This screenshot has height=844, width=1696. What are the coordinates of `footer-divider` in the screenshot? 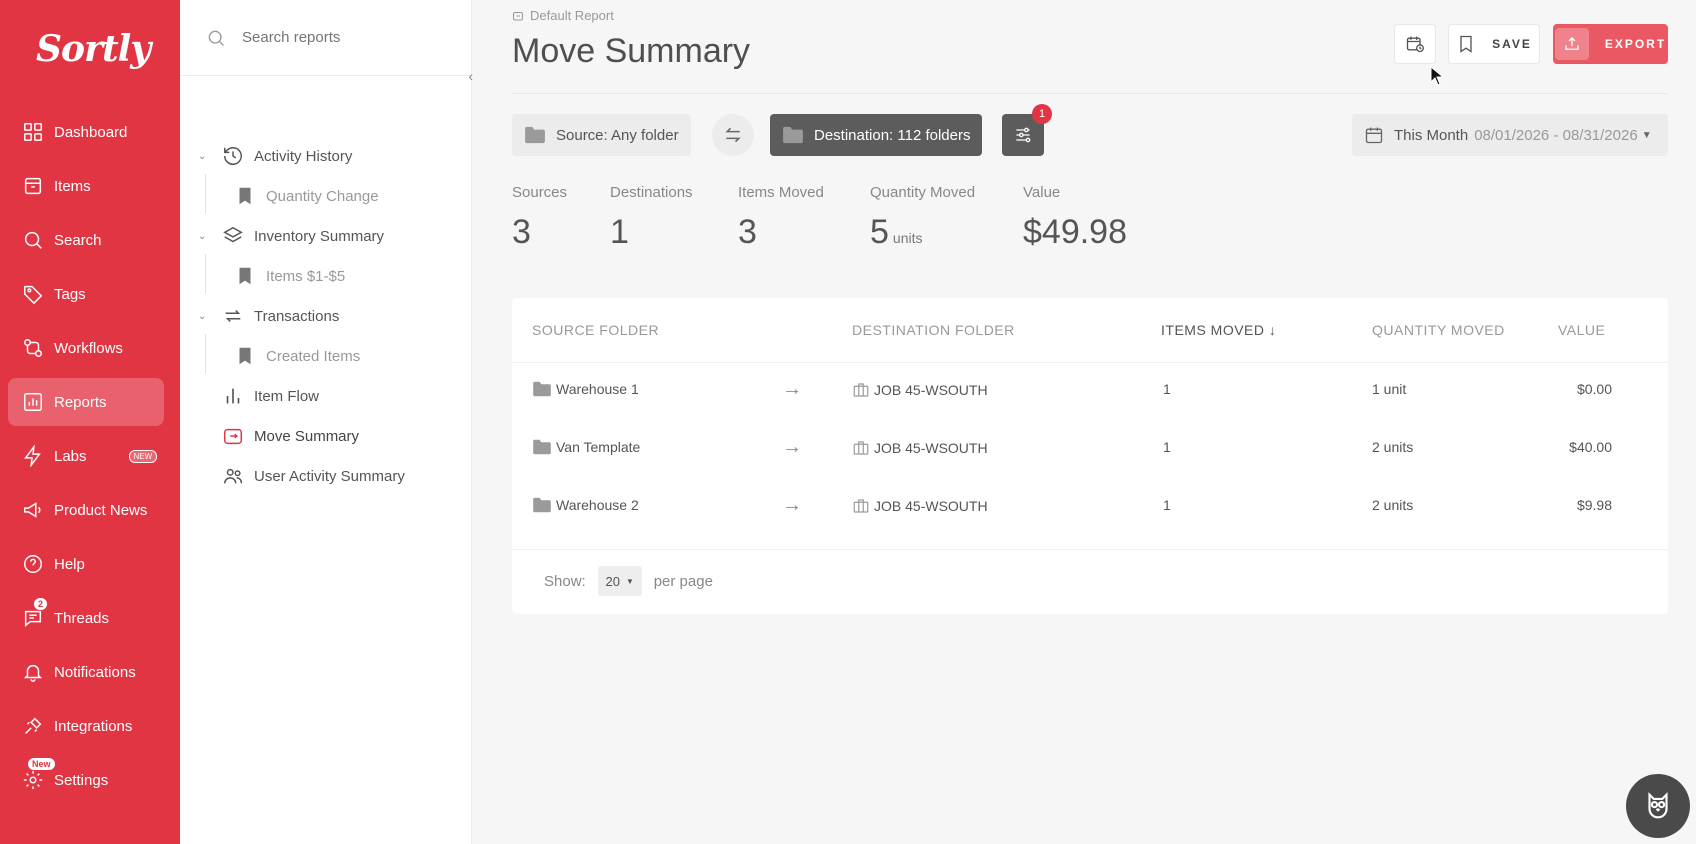 It's located at (1090, 549).